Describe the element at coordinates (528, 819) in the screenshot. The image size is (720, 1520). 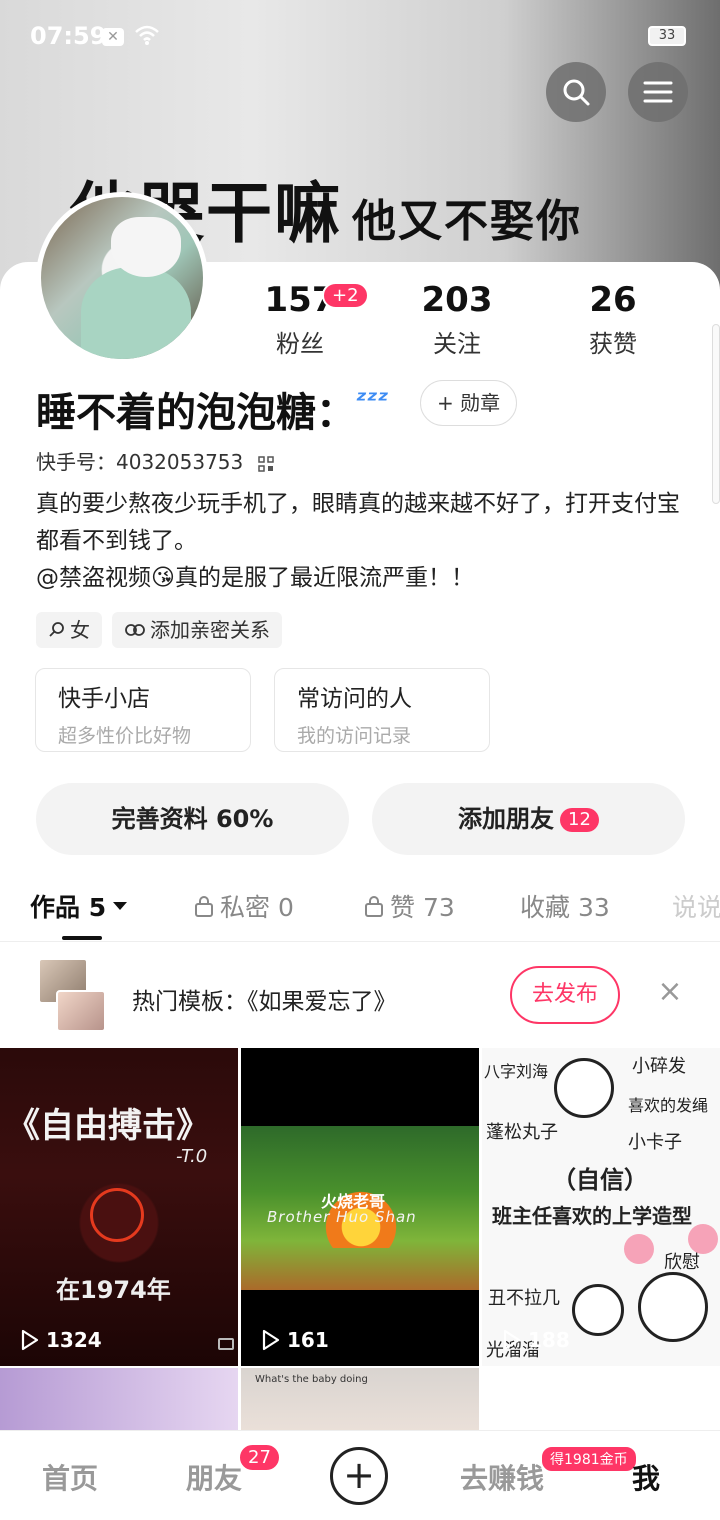
I see `add-friend-button: 添加朋友 12` at that location.